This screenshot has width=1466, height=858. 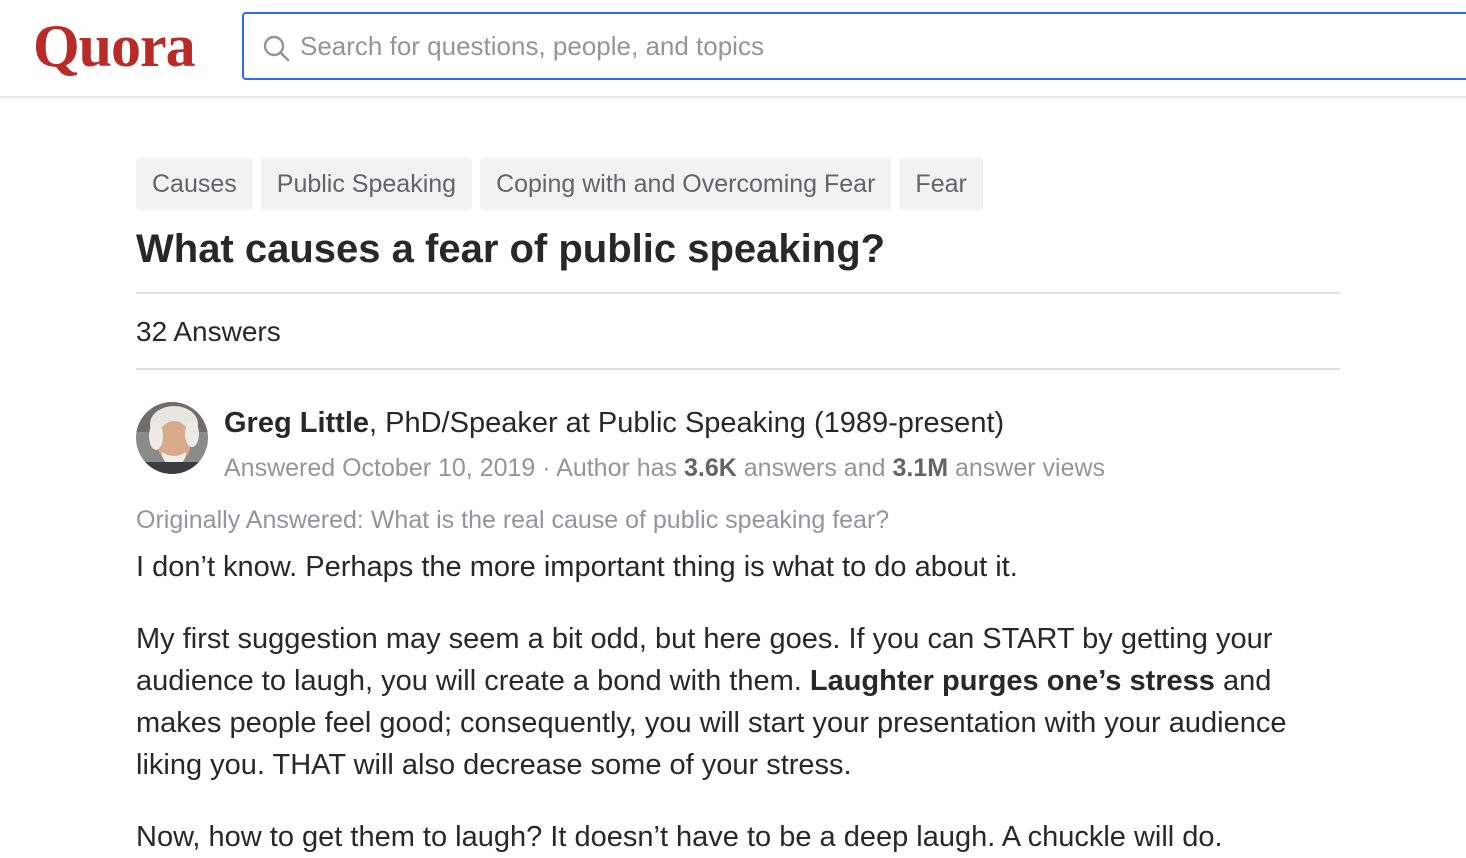 What do you see at coordinates (366, 184) in the screenshot?
I see `topic-public-speaking: Public Speaking` at bounding box center [366, 184].